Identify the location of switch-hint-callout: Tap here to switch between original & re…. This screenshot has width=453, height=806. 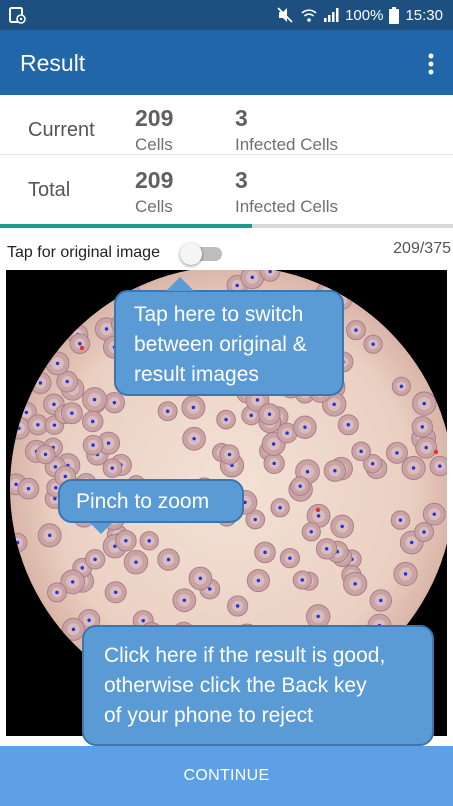
(229, 336).